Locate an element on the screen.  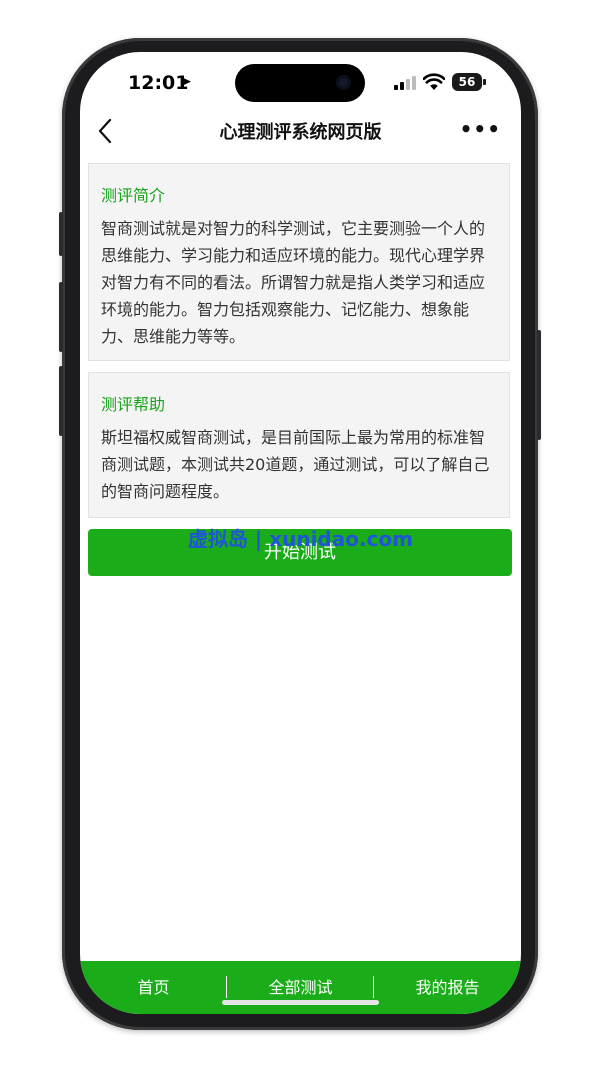
battery-icon: 56 is located at coordinates (467, 82).